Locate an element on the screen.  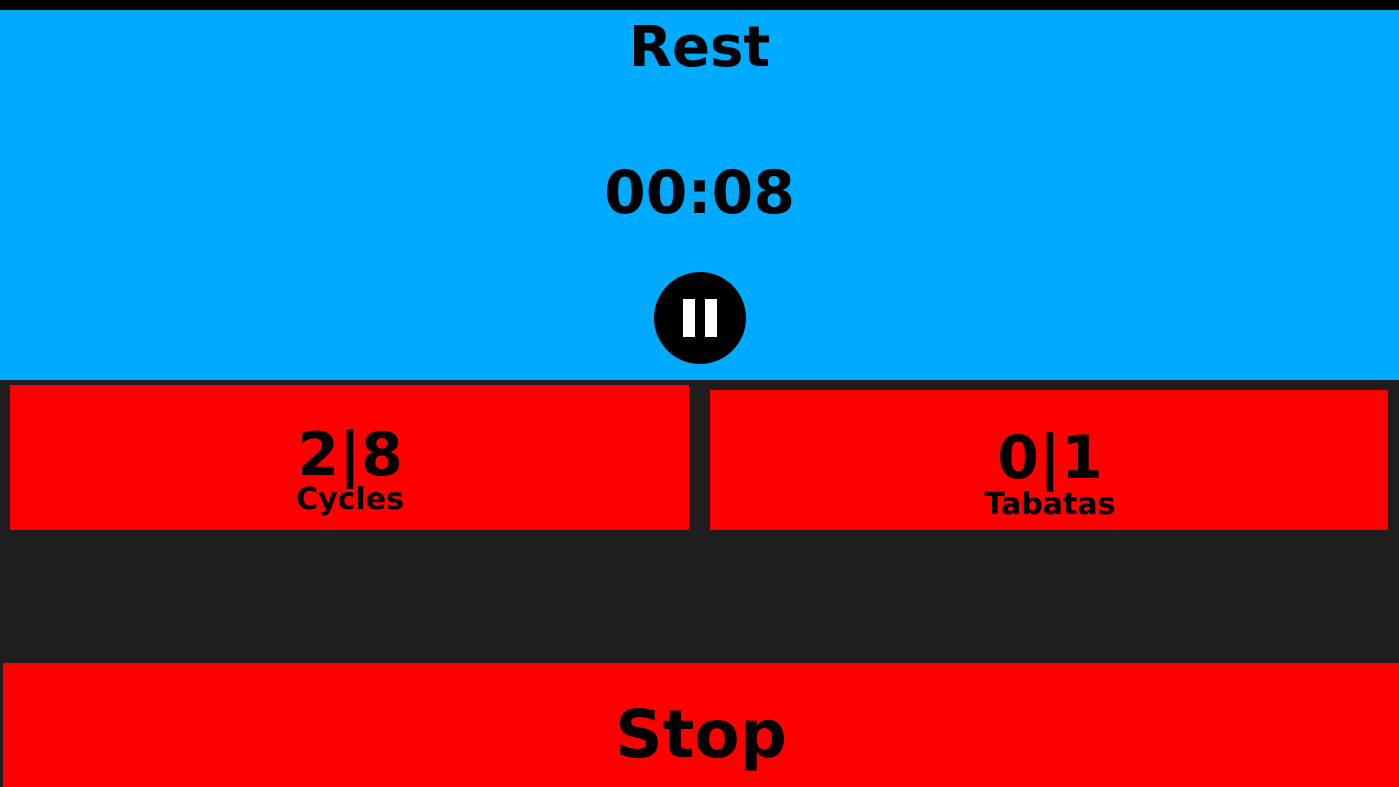
pause-button is located at coordinates (700, 318).